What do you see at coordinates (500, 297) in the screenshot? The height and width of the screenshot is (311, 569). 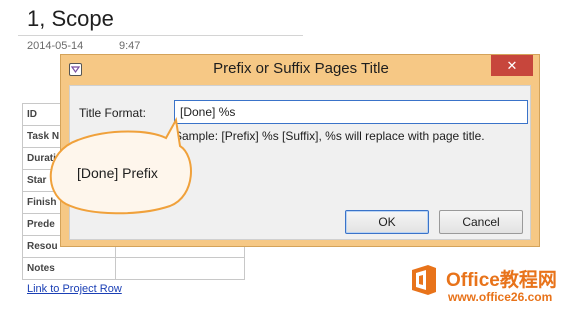 I see `watermark-url: www.office26.com` at bounding box center [500, 297].